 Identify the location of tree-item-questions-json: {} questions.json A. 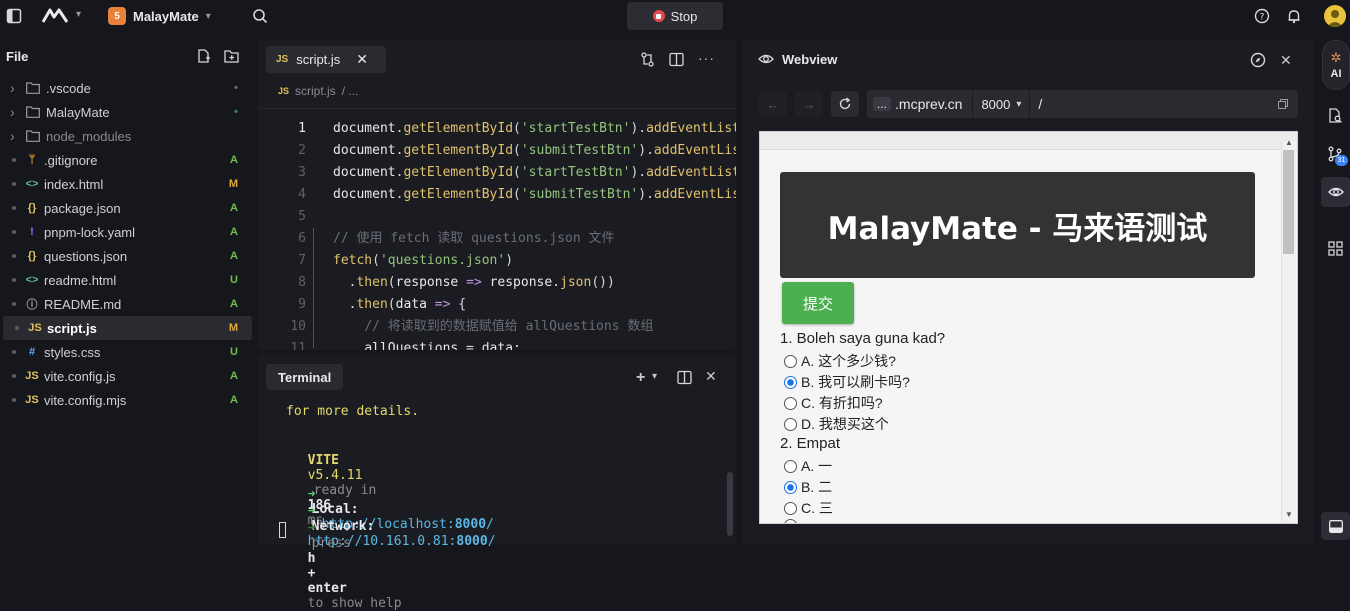
(126, 256).